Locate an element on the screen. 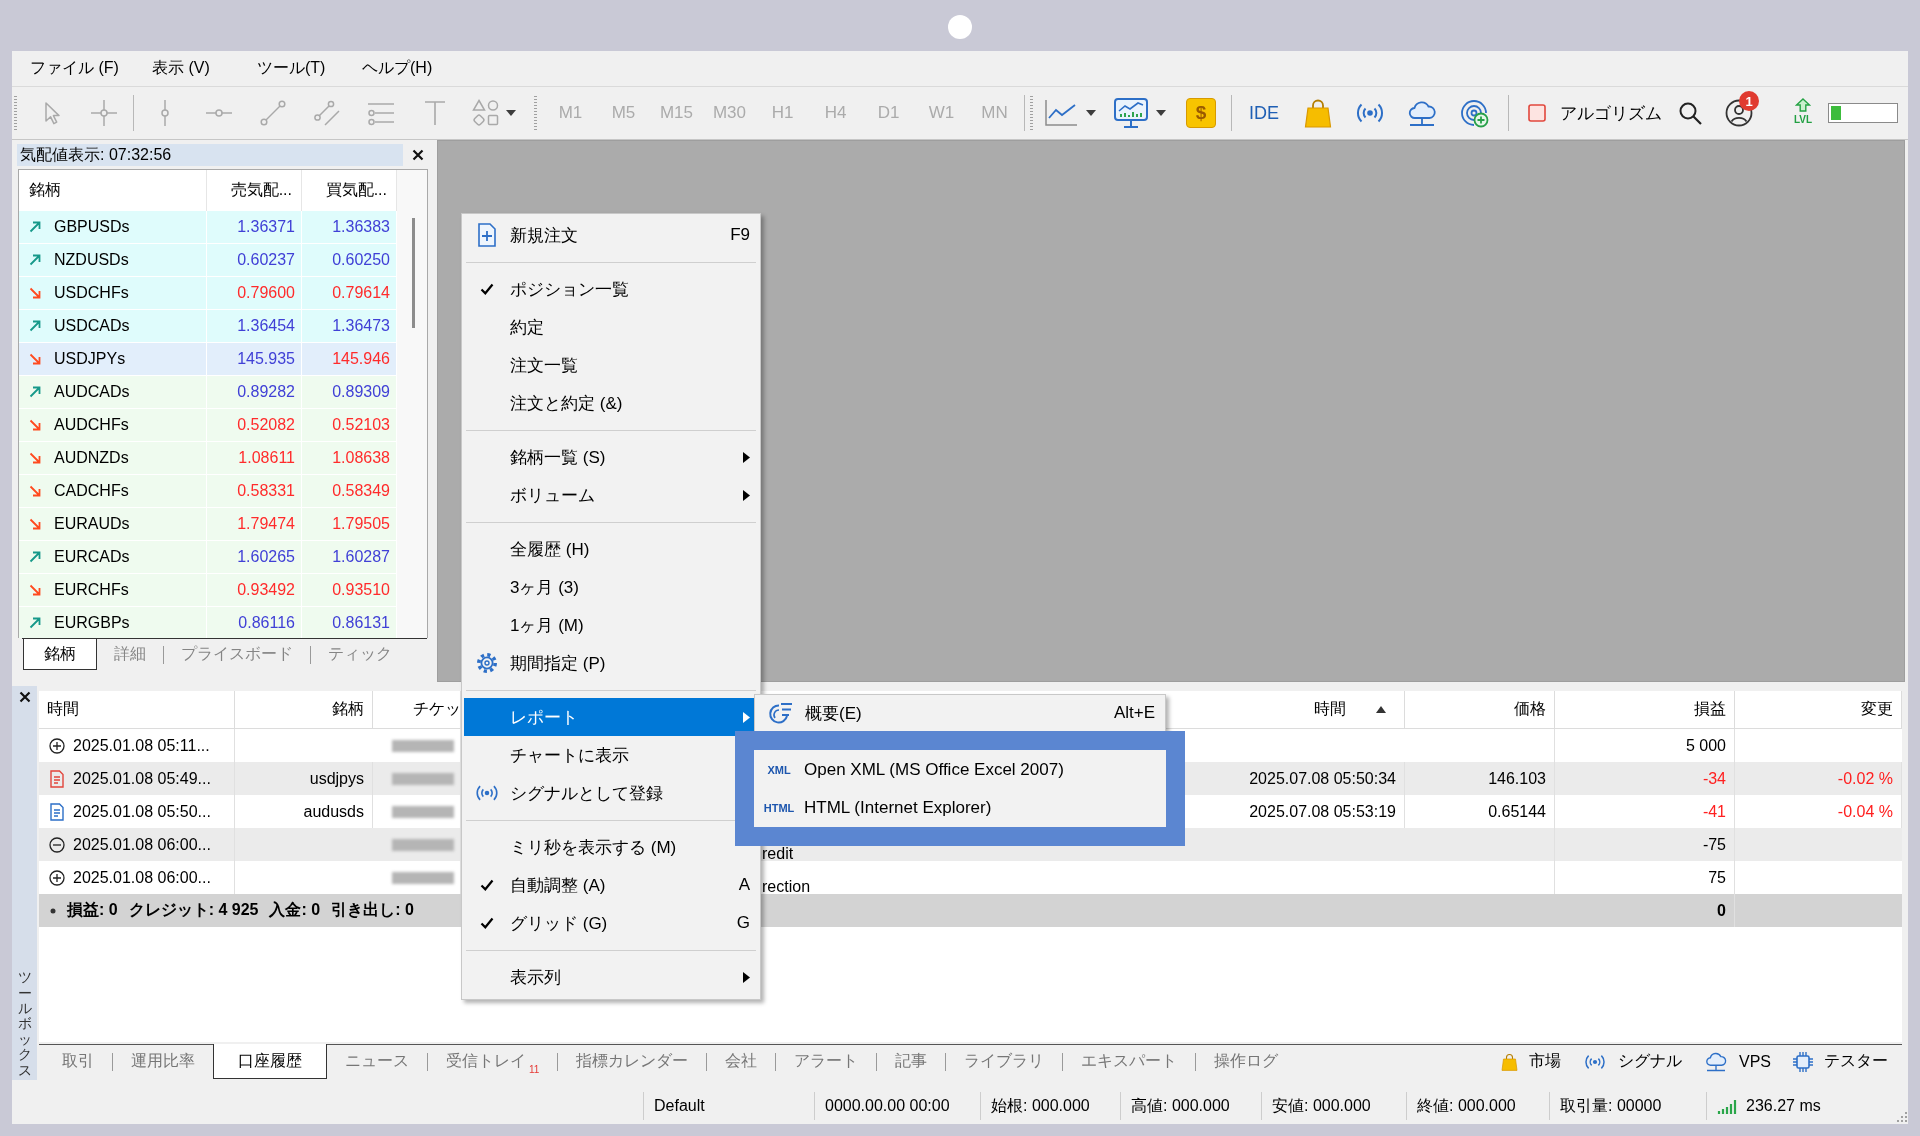 The width and height of the screenshot is (1920, 1136). menu-item: 約定 is located at coordinates (510, 327).